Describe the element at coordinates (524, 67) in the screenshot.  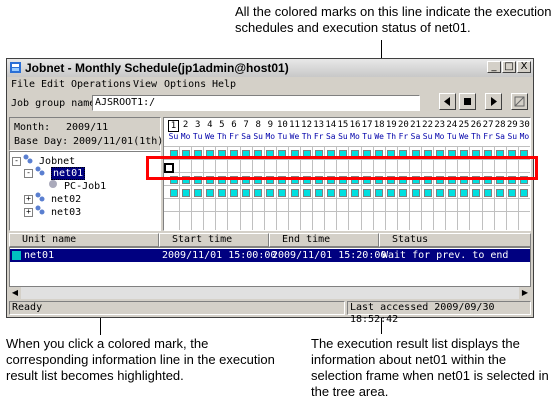
I see `close-button: X` at that location.